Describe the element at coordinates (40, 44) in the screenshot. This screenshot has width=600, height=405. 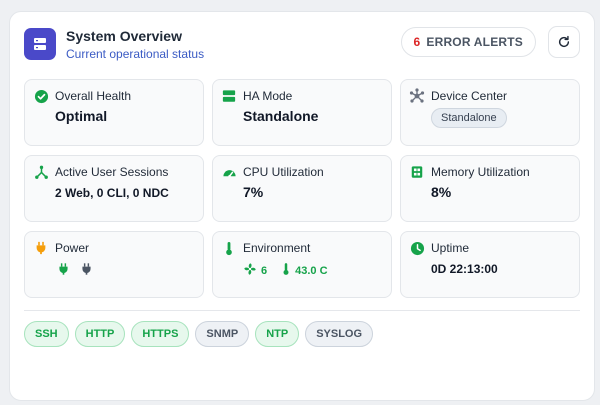
I see `server-logo-icon` at that location.